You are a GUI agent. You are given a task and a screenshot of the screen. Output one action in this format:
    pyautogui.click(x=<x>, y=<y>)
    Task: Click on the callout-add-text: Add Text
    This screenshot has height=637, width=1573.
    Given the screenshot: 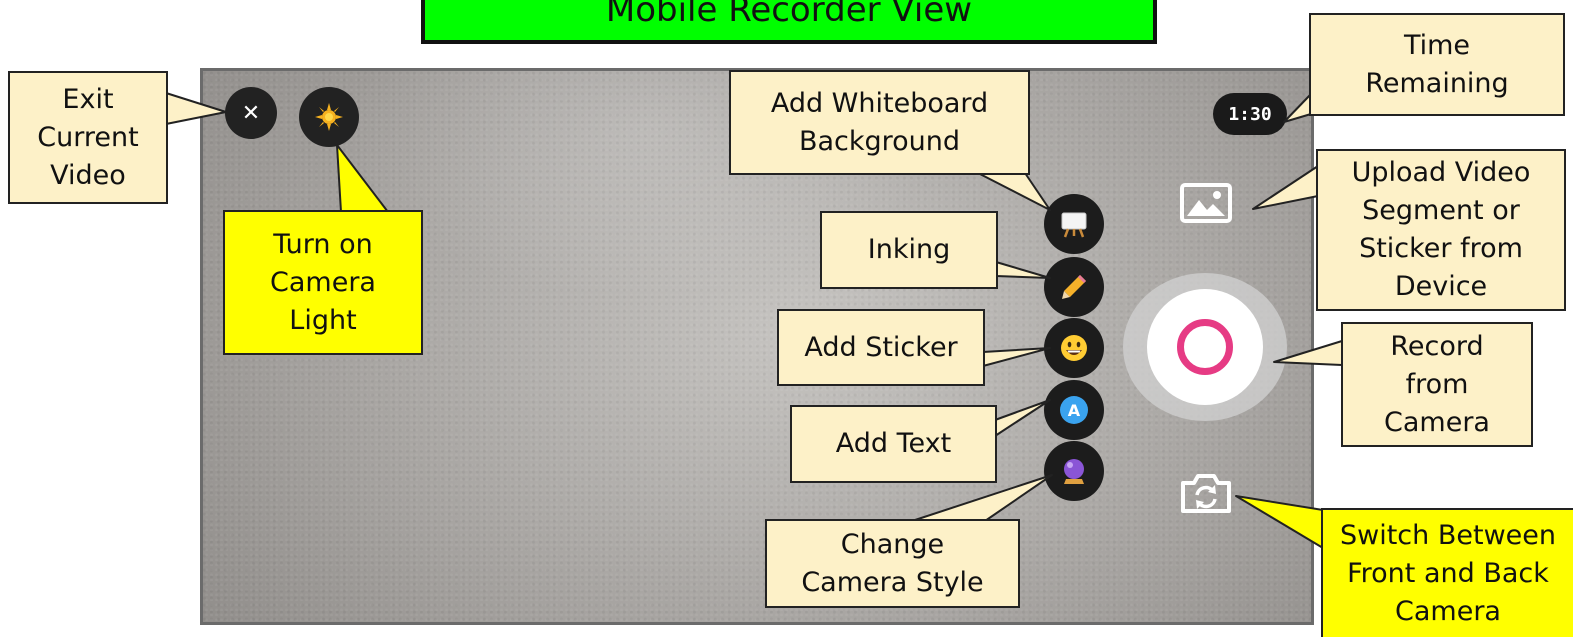 What is the action you would take?
    pyautogui.click(x=893, y=444)
    